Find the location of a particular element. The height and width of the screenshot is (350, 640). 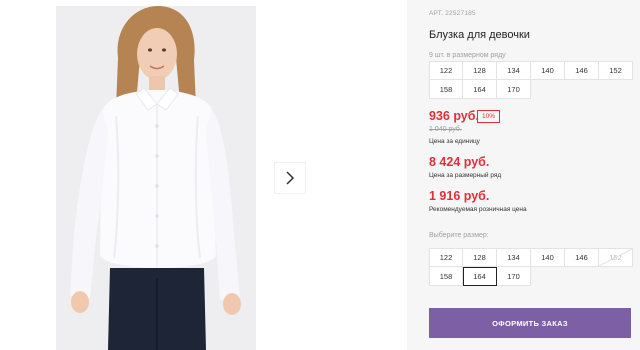

size-range-cell: 140 is located at coordinates (548, 70).